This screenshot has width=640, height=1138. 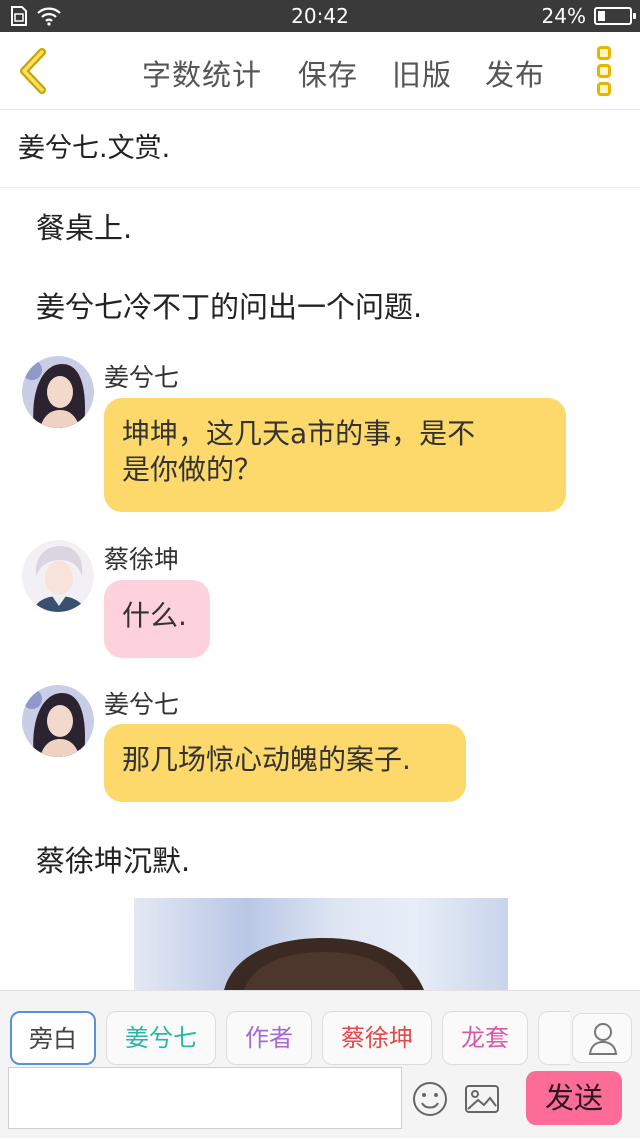 What do you see at coordinates (328, 73) in the screenshot?
I see `save-button: 保存` at bounding box center [328, 73].